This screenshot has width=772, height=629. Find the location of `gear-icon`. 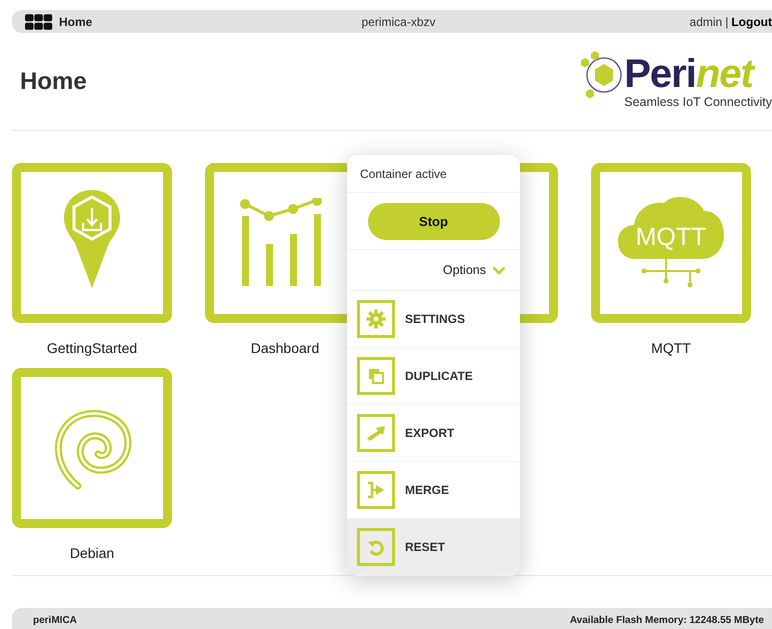

gear-icon is located at coordinates (376, 319).